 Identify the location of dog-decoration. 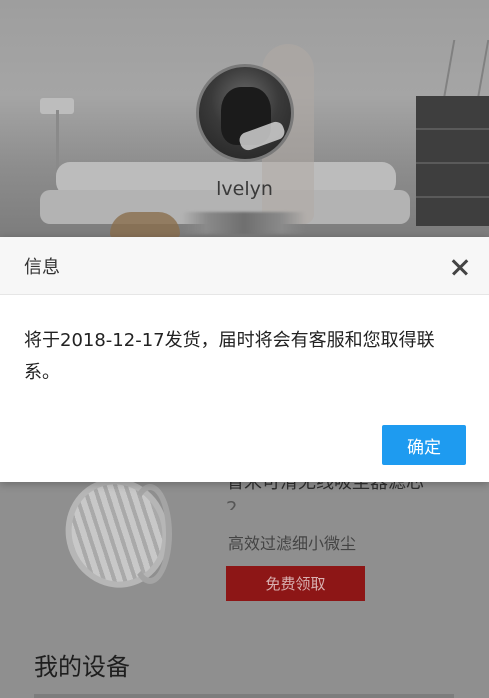
(145, 225).